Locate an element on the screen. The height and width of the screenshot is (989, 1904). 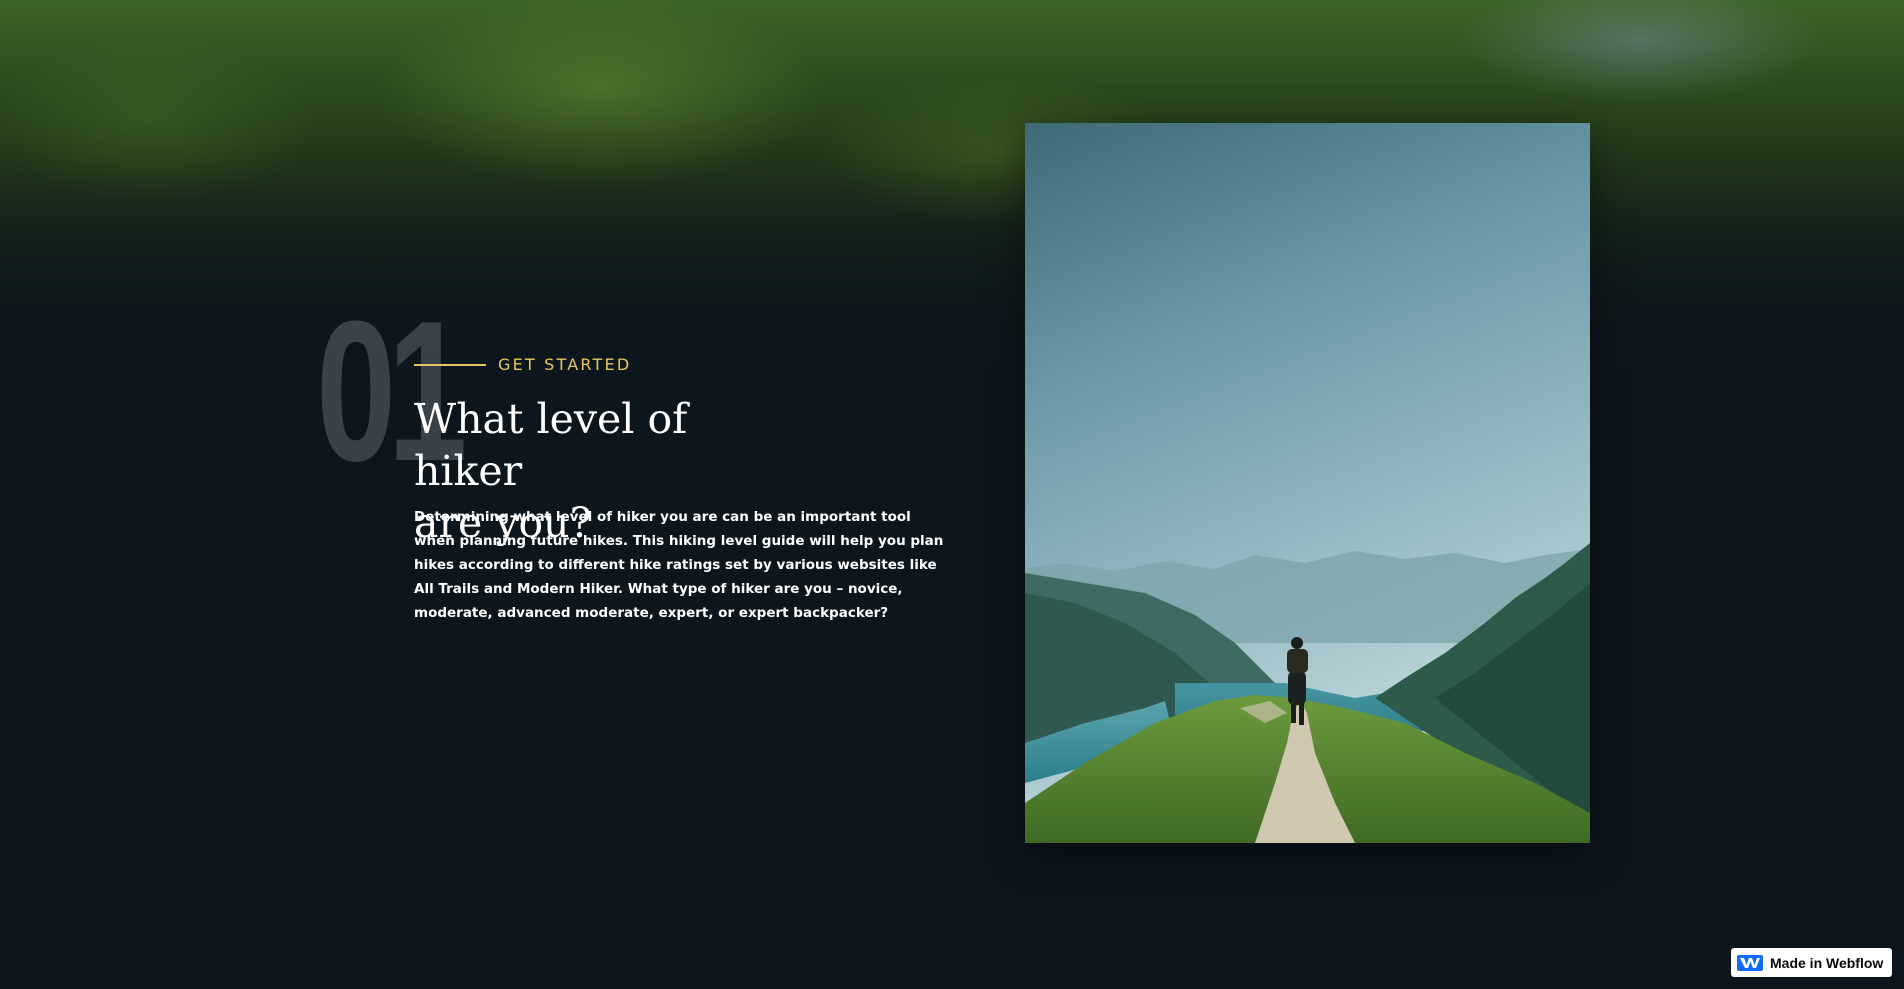
eyebrow-divider-line is located at coordinates (450, 364).